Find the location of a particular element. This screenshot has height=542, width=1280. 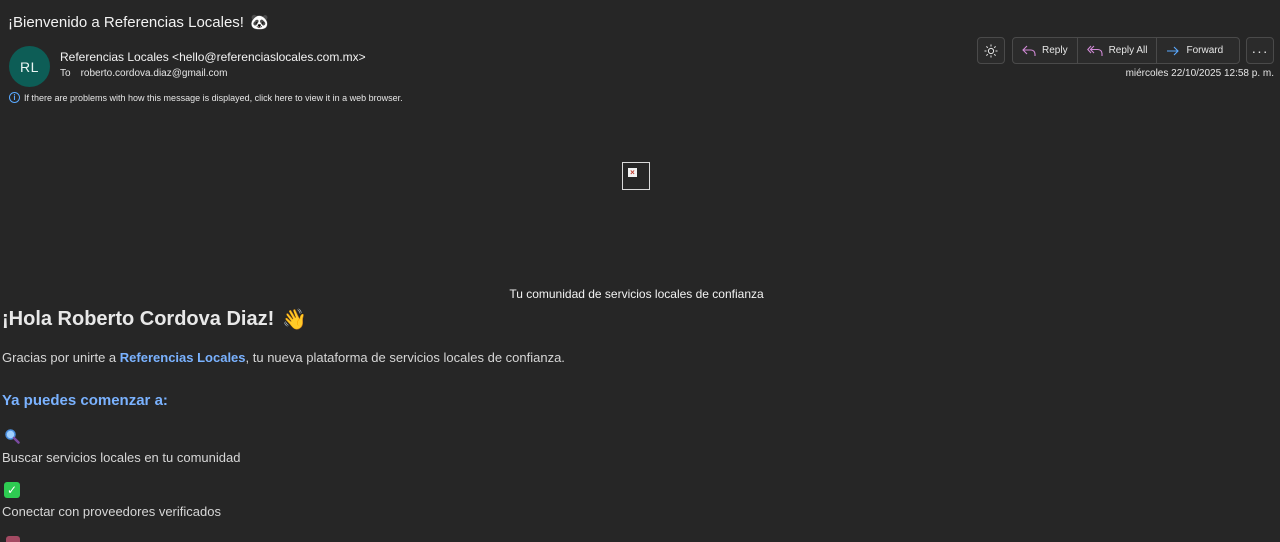

email-subject: ¡Bienvenido a Referencias Locales! 🐼 is located at coordinates (138, 22).